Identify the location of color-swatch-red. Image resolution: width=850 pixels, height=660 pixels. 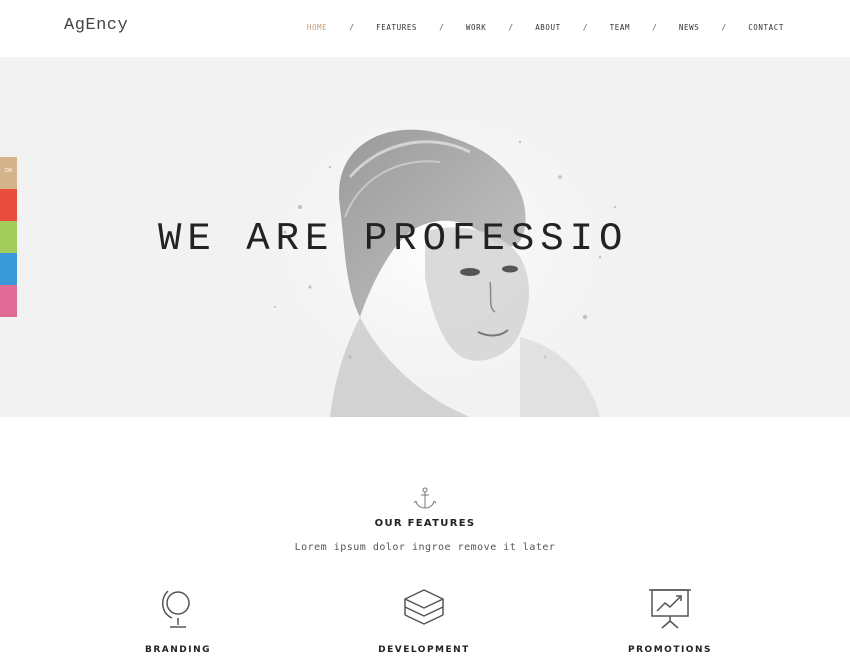
(8, 205).